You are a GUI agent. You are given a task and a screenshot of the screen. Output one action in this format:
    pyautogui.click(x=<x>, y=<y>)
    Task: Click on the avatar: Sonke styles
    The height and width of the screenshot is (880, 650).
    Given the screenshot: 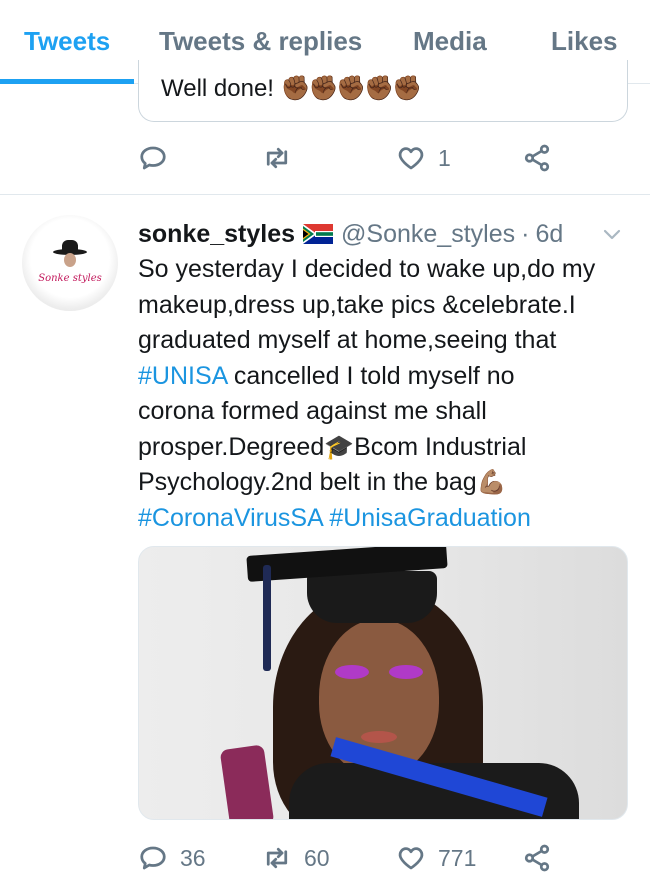 What is the action you would take?
    pyautogui.click(x=70, y=263)
    